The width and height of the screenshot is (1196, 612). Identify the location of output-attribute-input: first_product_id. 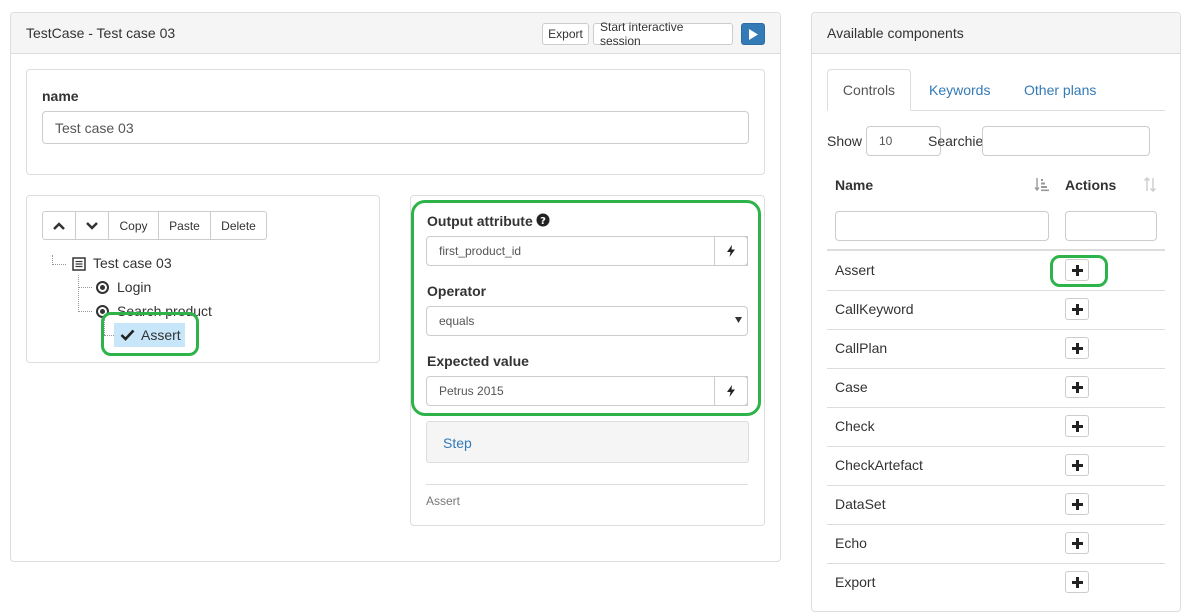
(587, 251).